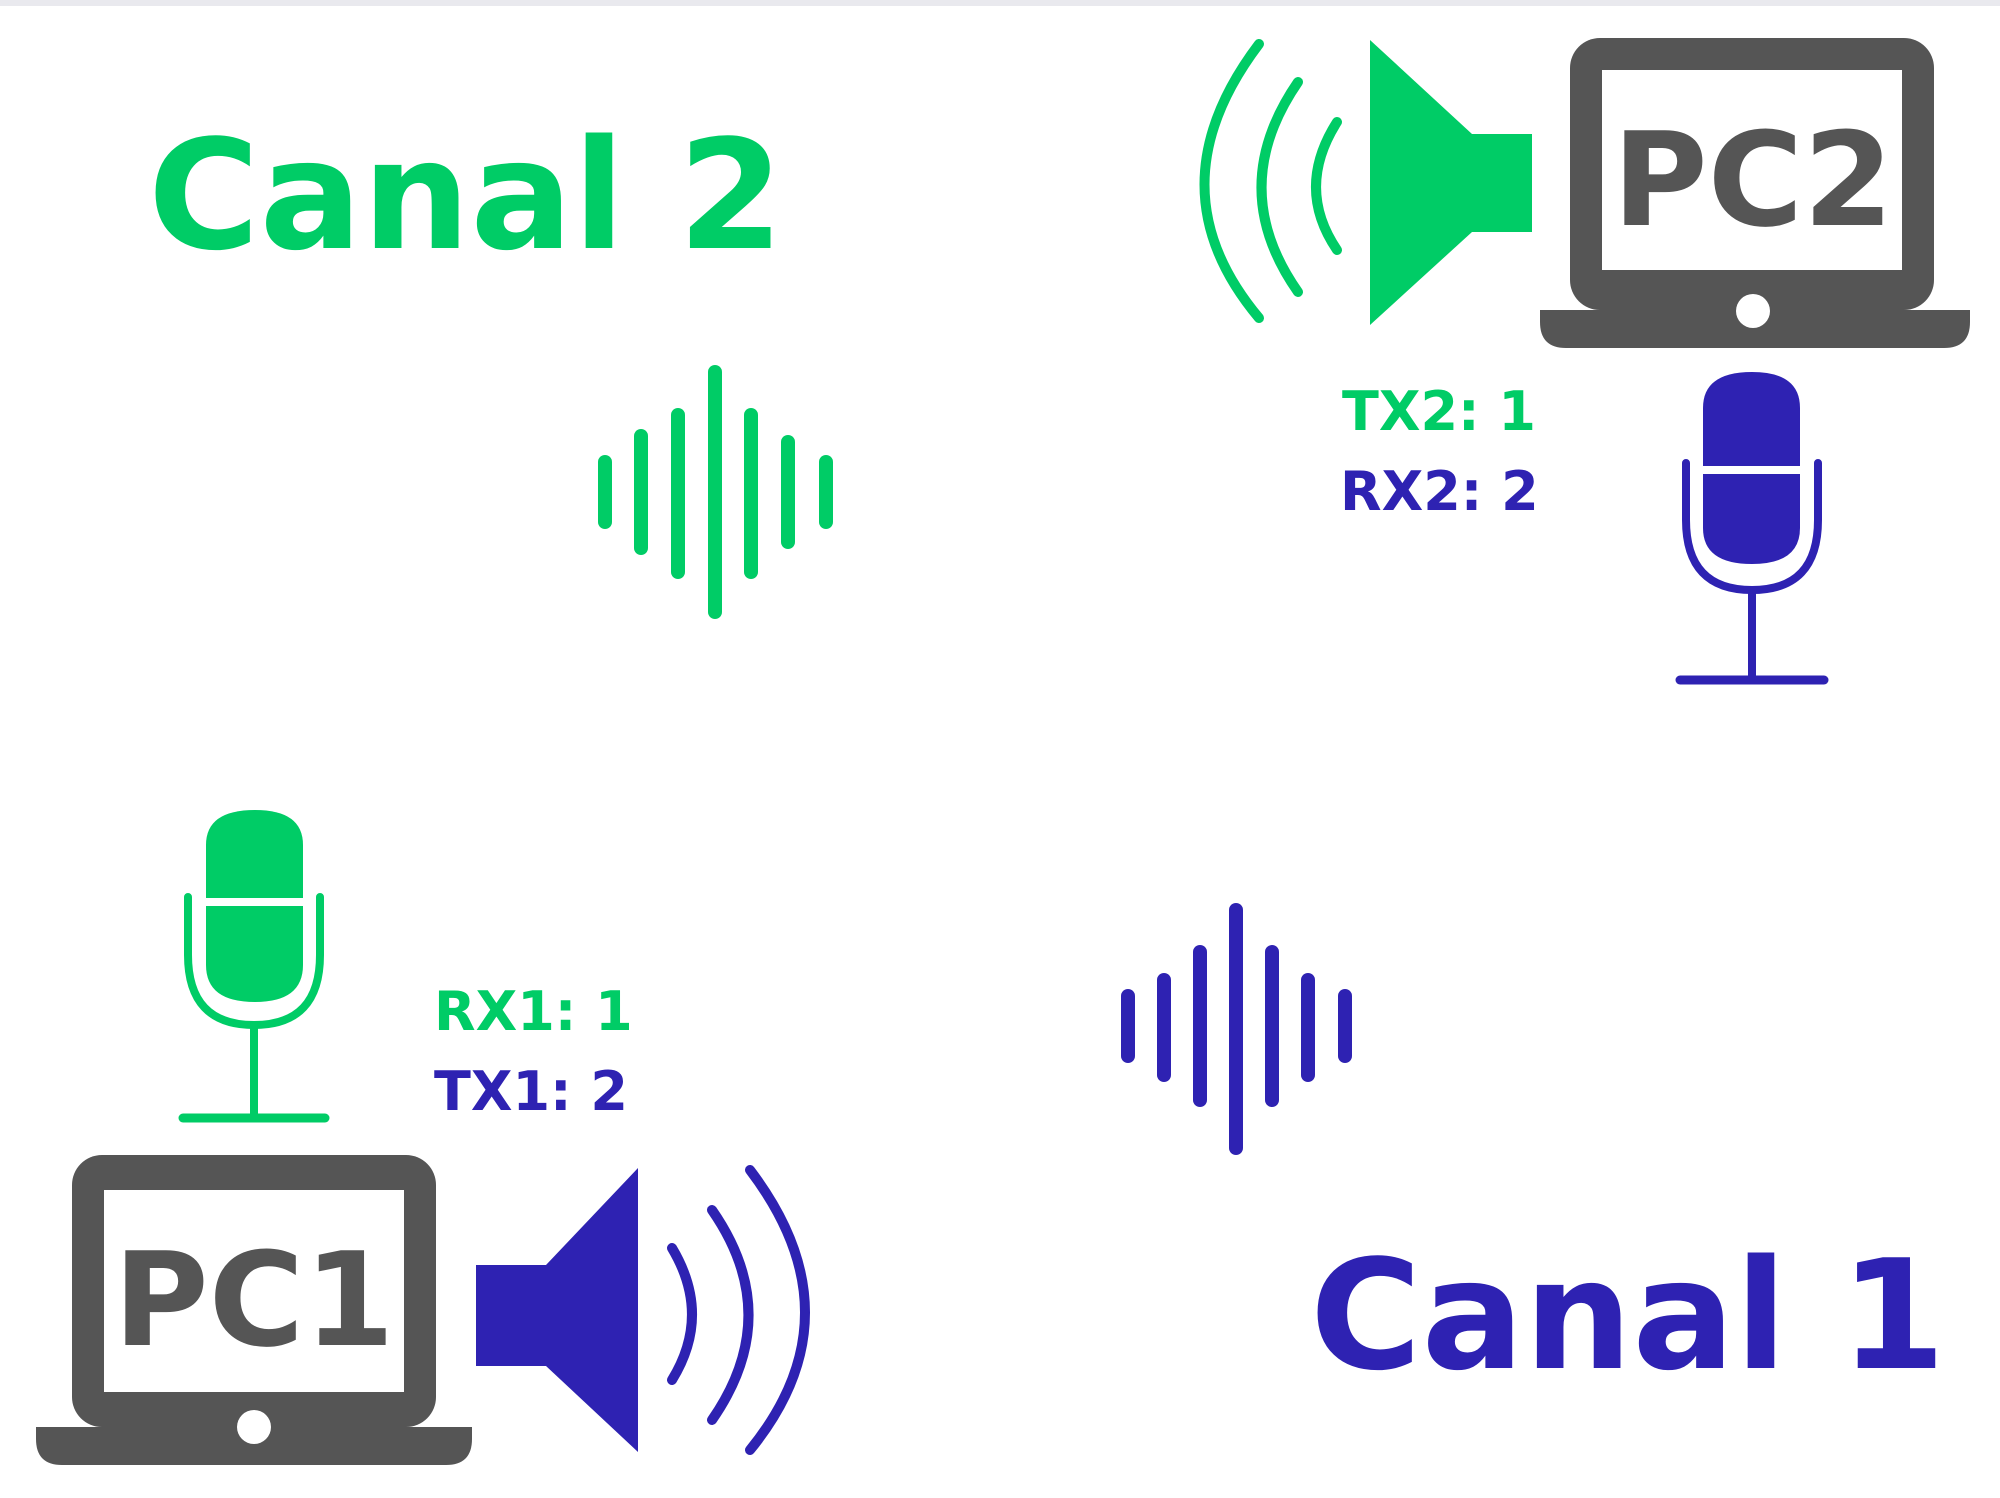  I want to click on canal-2-label: Canal 2, so click(466, 195).